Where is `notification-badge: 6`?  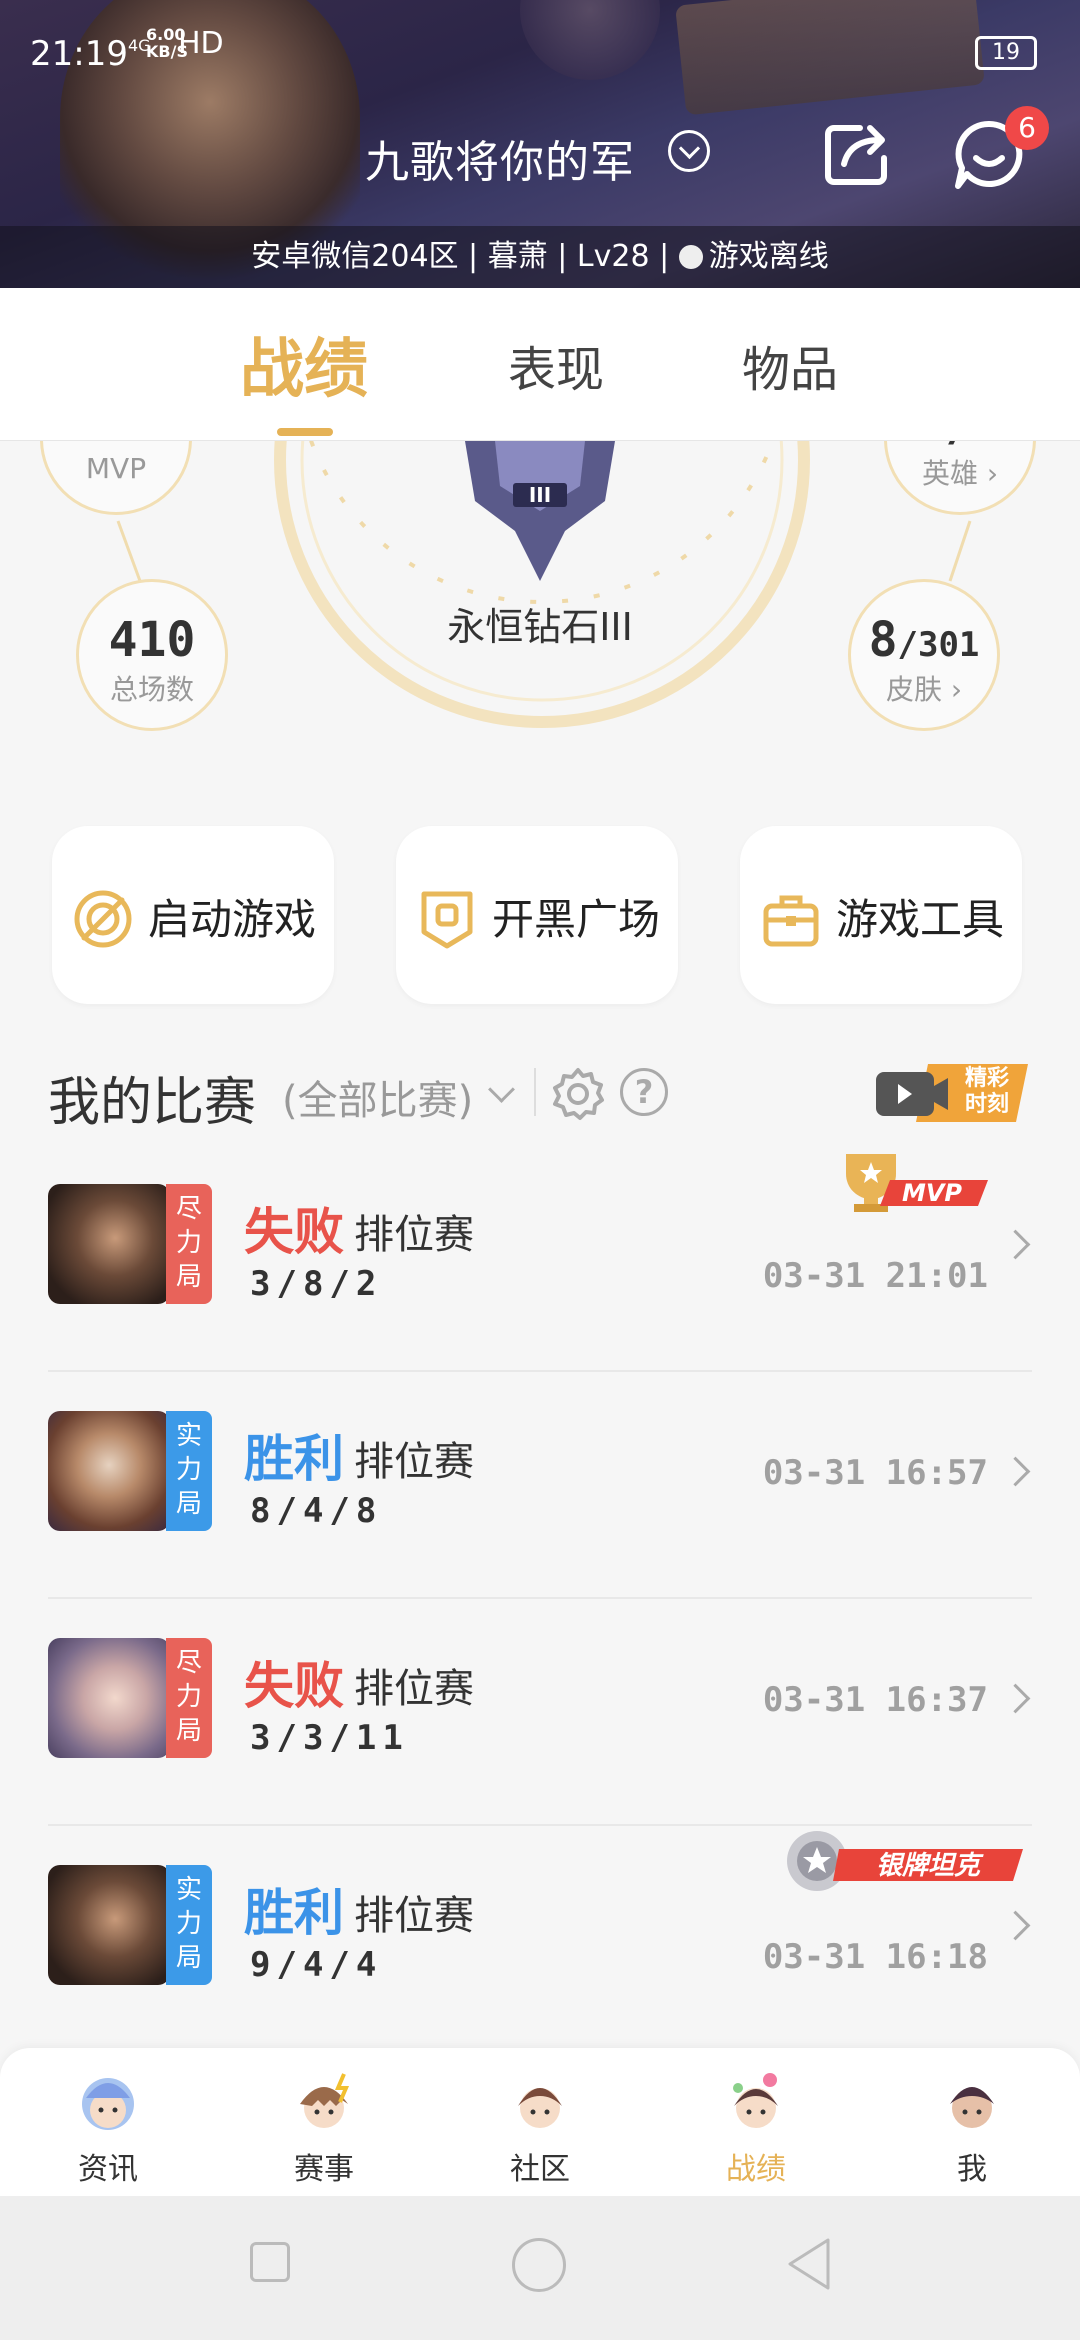
notification-badge: 6 is located at coordinates (1027, 128).